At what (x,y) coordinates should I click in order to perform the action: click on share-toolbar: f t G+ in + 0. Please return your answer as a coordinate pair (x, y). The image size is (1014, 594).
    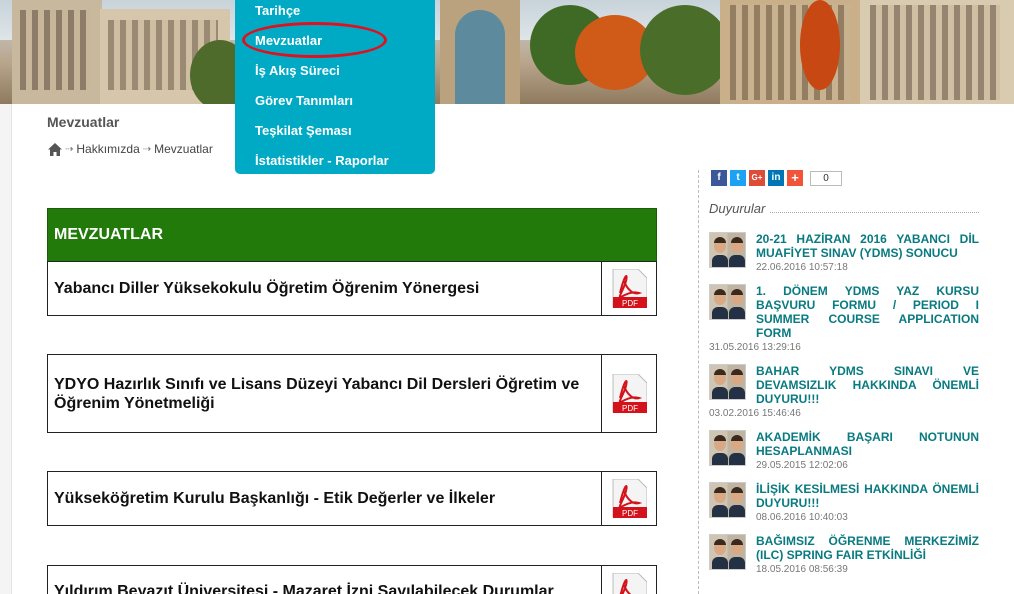
    Looking at the image, I should click on (776, 178).